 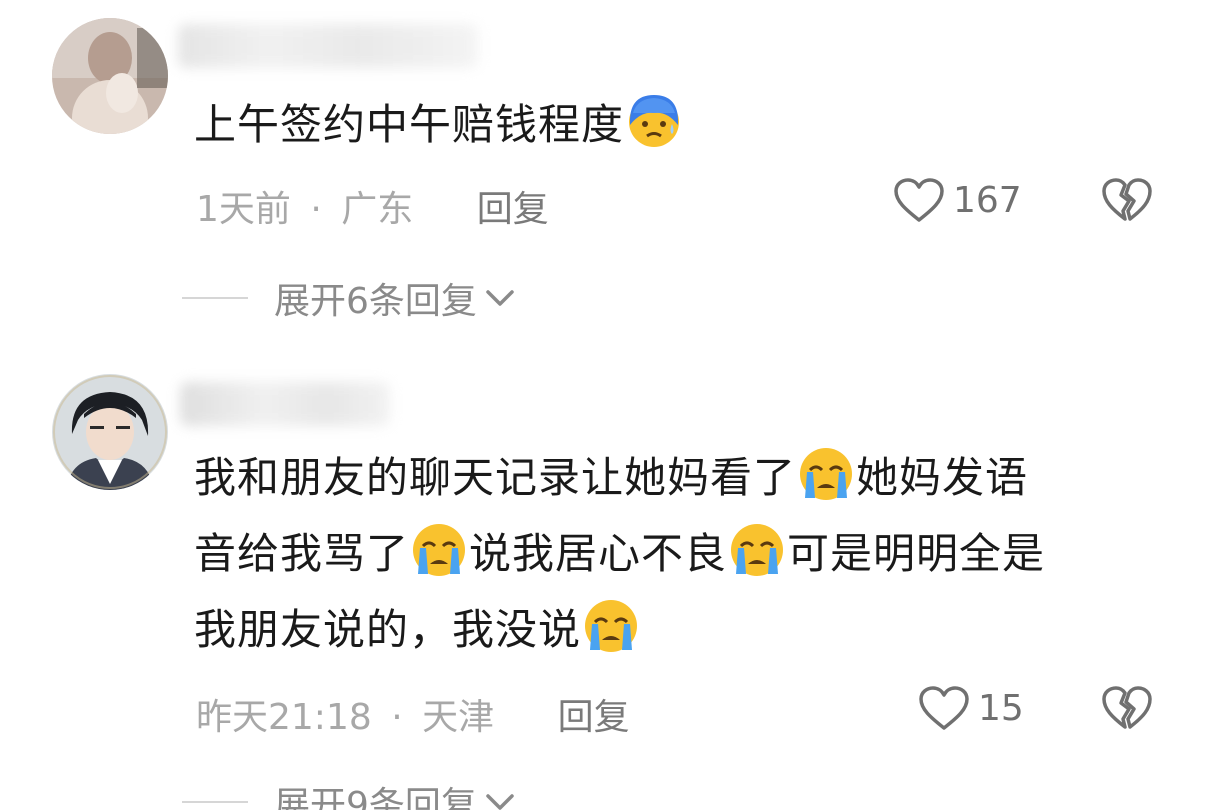 I want to click on comment-text-line-3: 我朋友说的，我没说, so click(x=417, y=630).